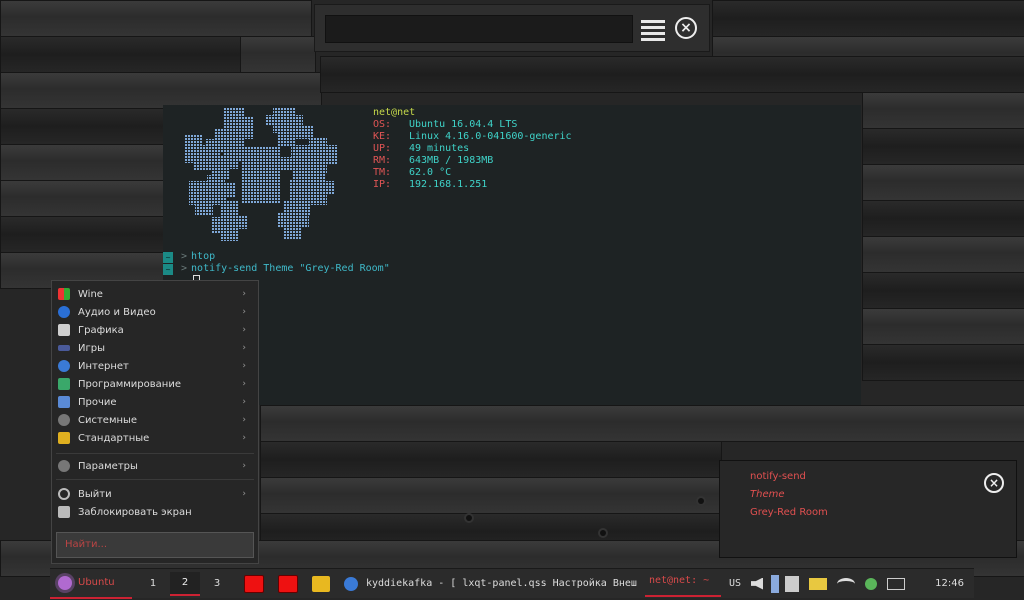  Describe the element at coordinates (64, 420) in the screenshot. I see `system-icon` at that location.